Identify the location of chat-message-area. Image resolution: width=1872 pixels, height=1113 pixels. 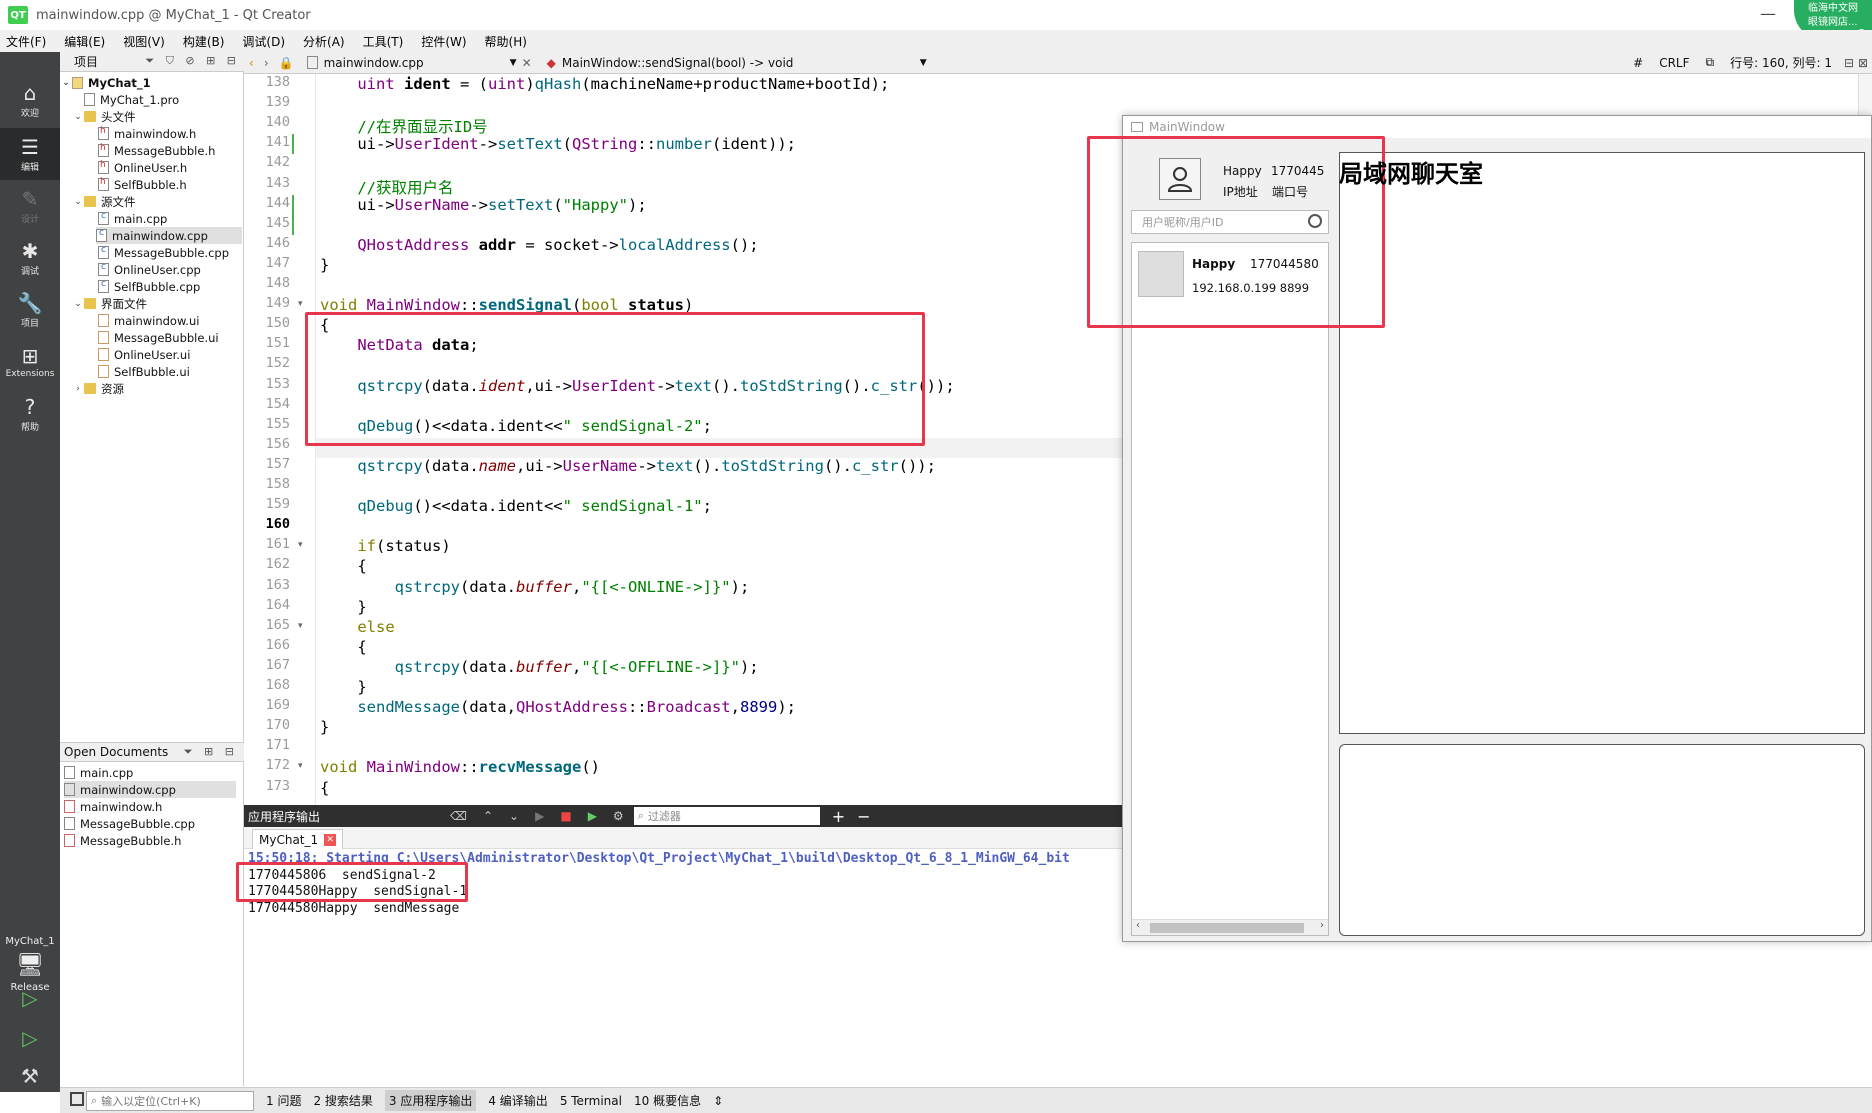
(1602, 443).